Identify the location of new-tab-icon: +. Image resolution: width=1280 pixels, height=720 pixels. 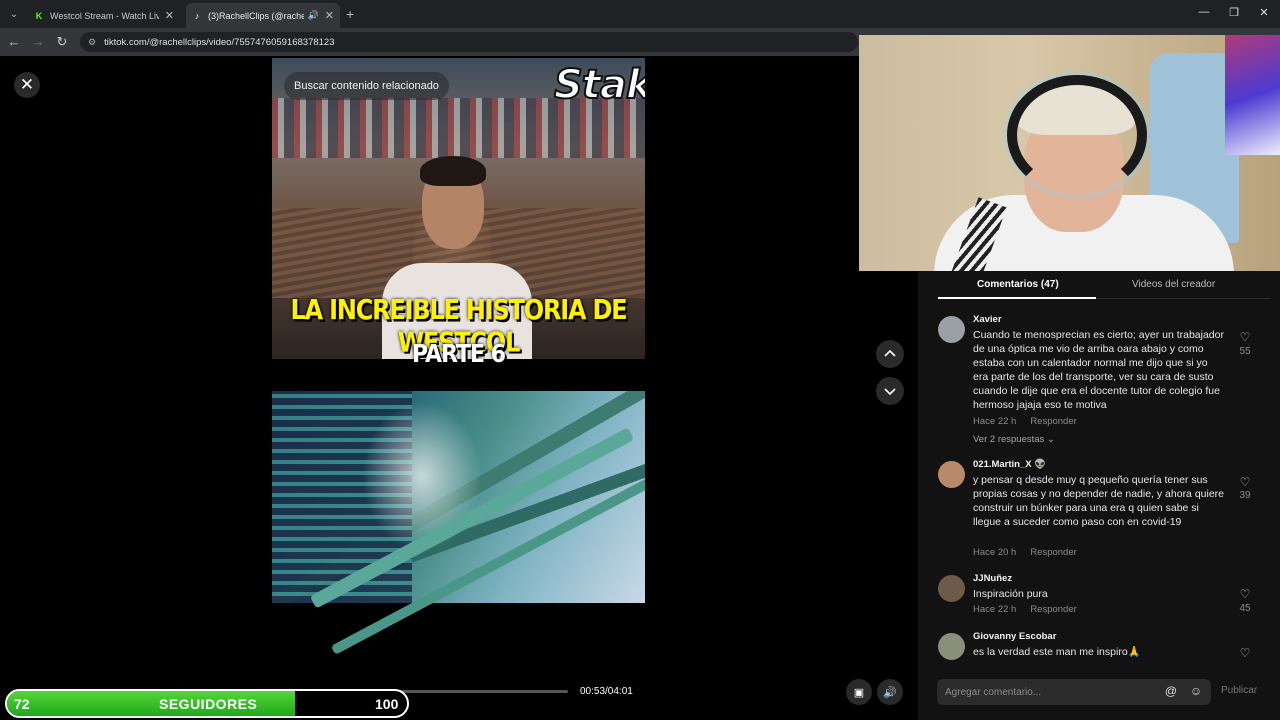
(350, 14).